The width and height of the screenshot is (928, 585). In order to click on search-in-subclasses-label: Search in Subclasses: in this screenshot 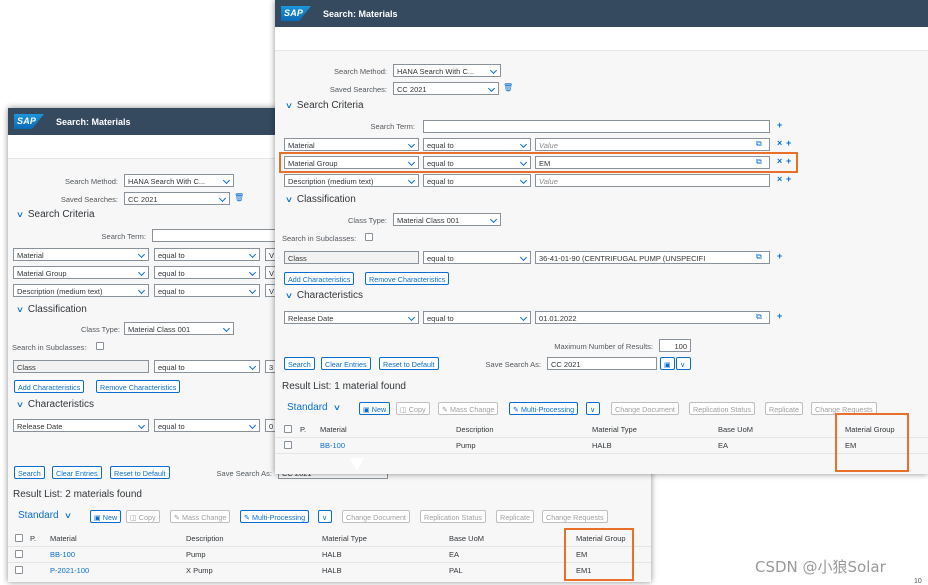, I will do `click(49, 347)`.